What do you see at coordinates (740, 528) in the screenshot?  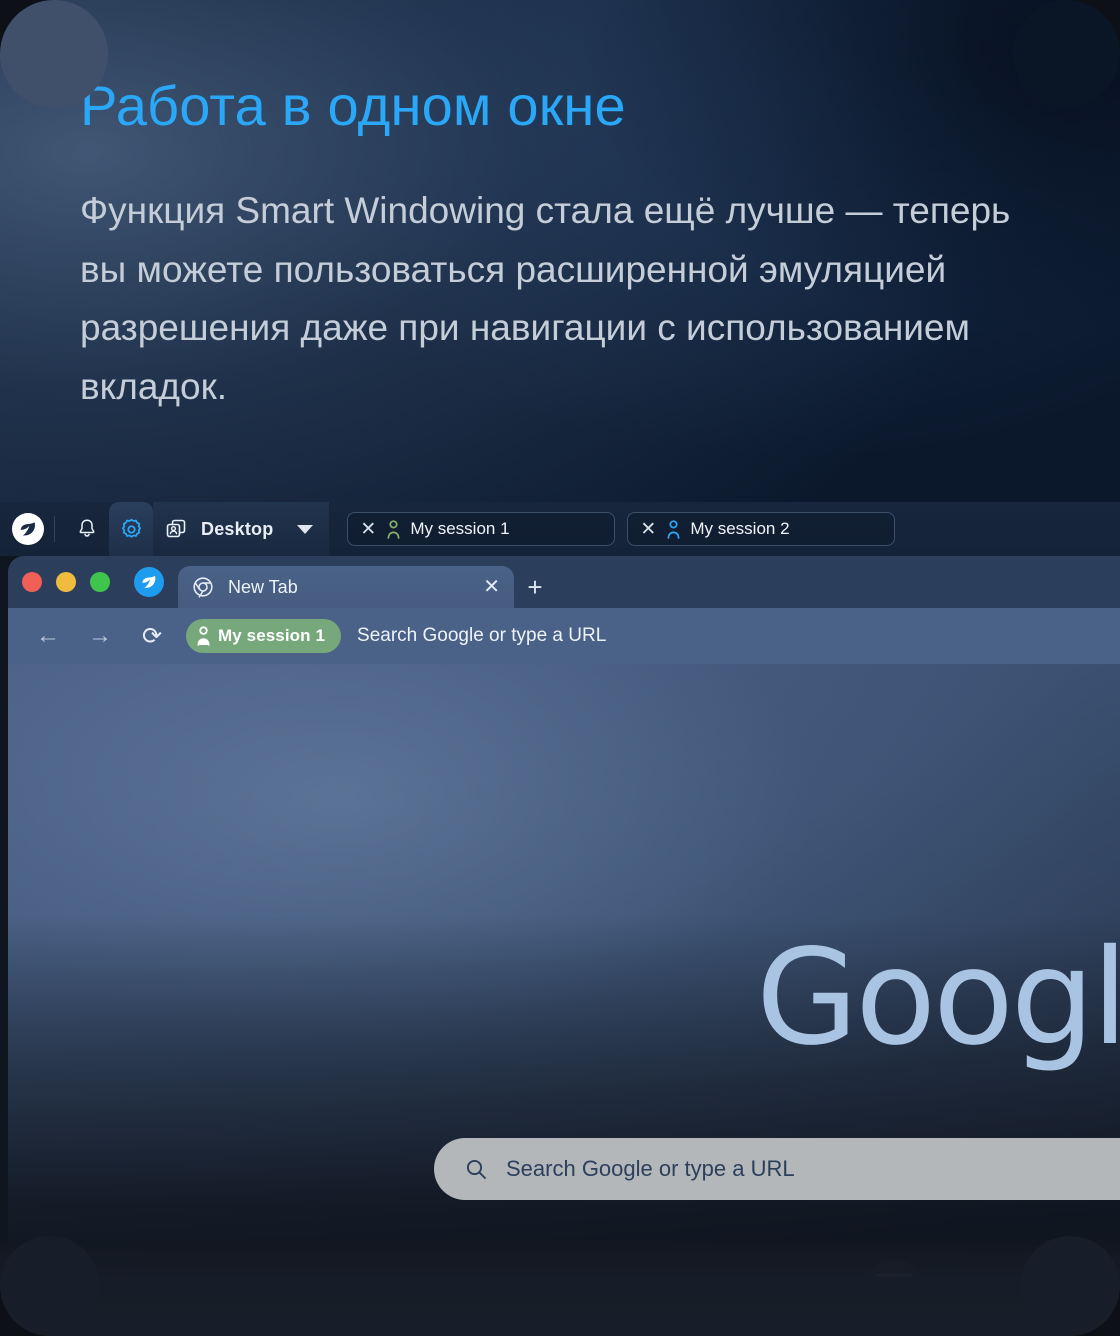 I see `session-tab-label: My session 2` at bounding box center [740, 528].